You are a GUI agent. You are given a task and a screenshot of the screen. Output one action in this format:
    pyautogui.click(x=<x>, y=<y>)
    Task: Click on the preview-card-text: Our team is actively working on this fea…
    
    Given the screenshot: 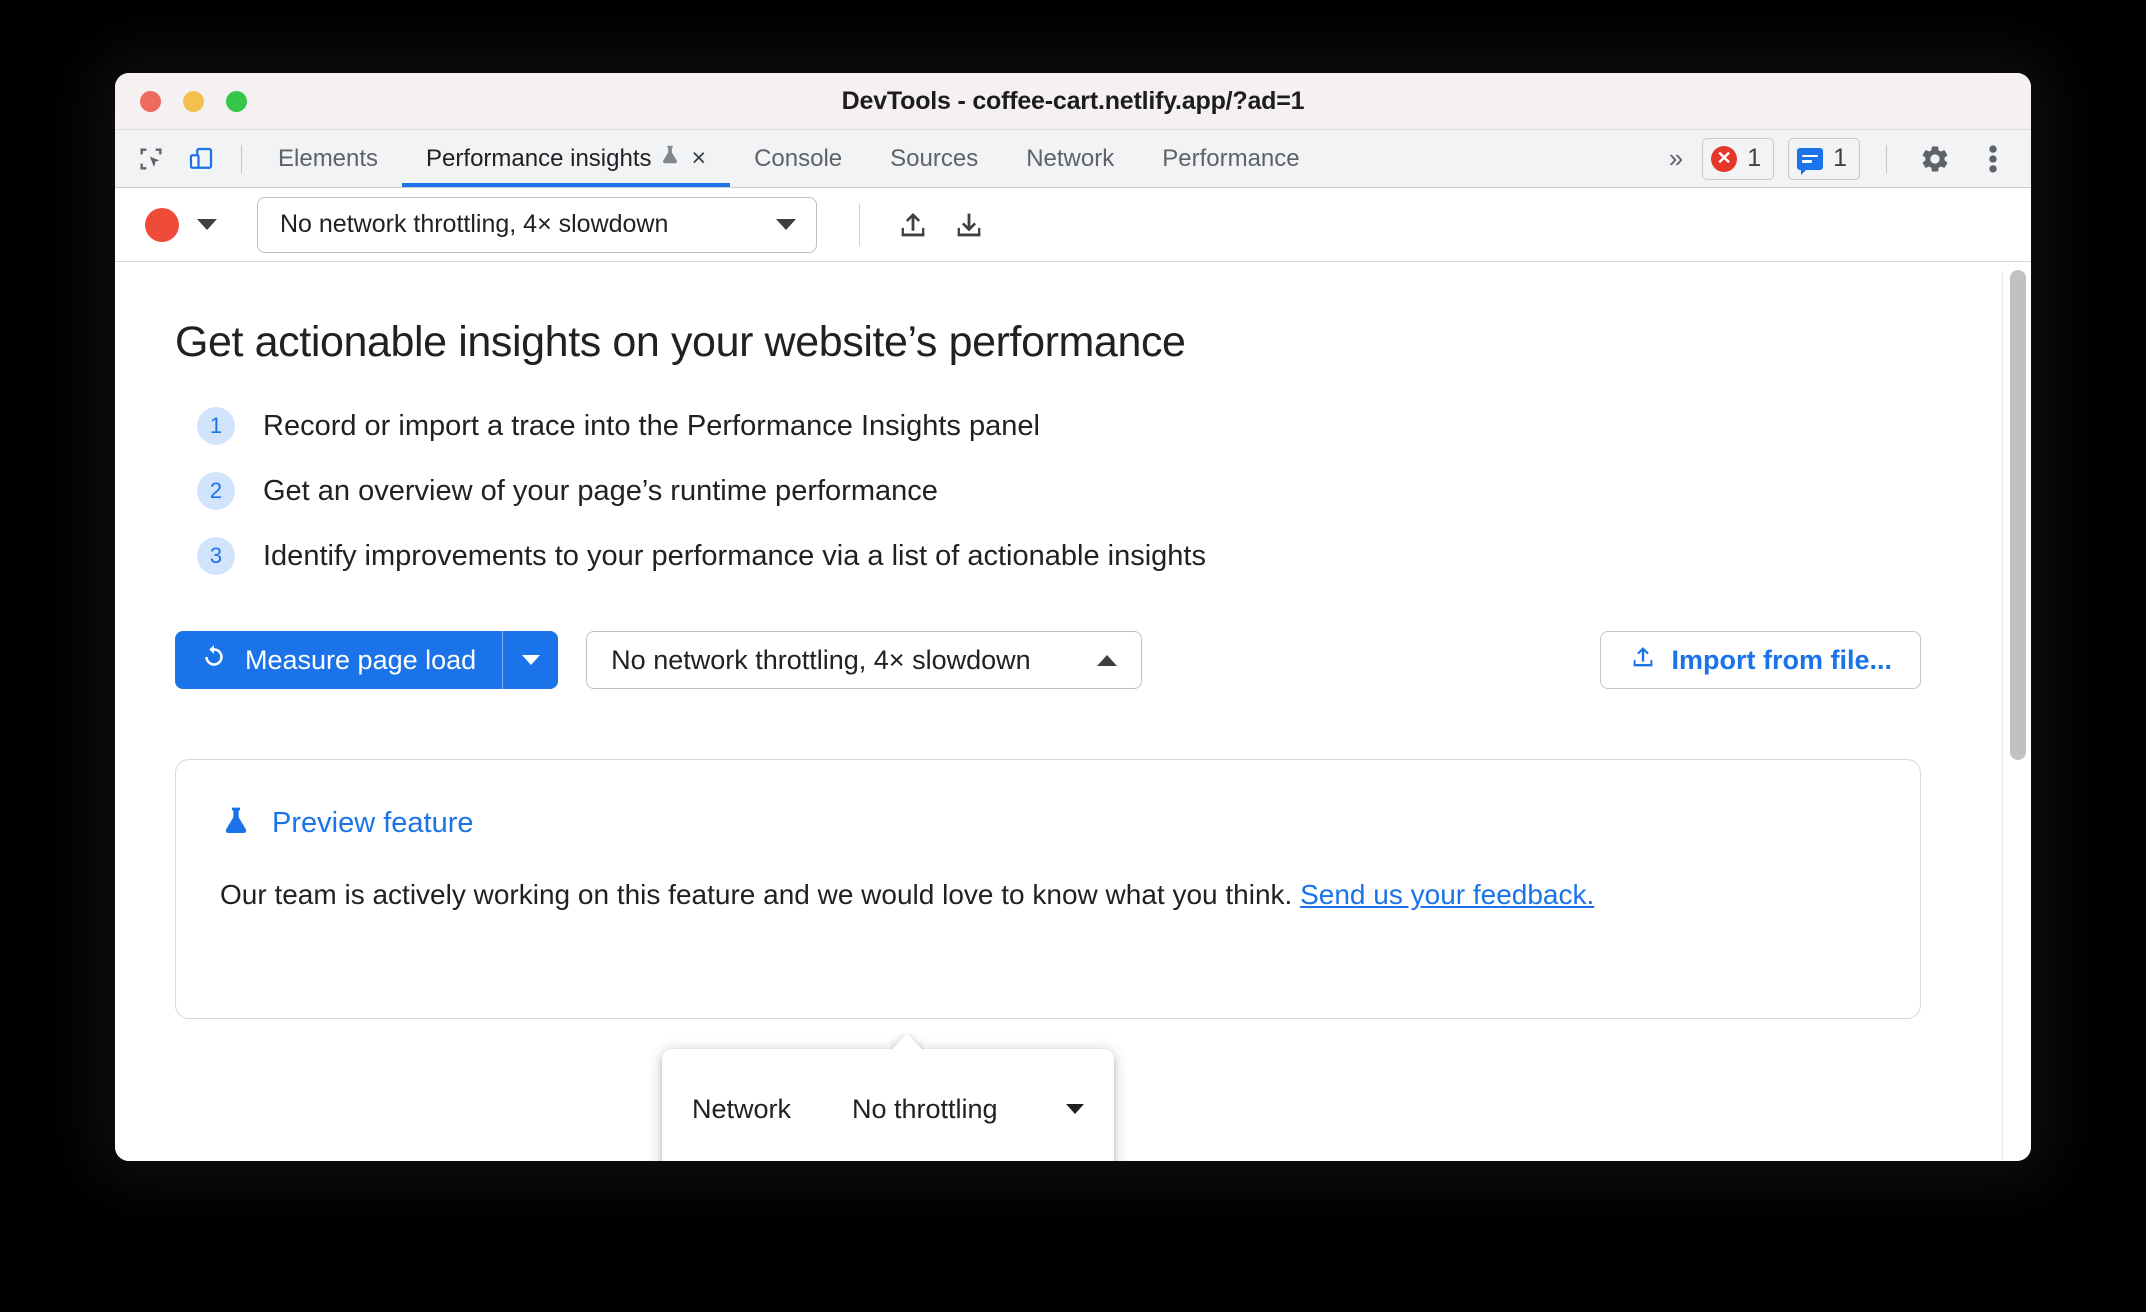 What is the action you would take?
    pyautogui.click(x=760, y=894)
    